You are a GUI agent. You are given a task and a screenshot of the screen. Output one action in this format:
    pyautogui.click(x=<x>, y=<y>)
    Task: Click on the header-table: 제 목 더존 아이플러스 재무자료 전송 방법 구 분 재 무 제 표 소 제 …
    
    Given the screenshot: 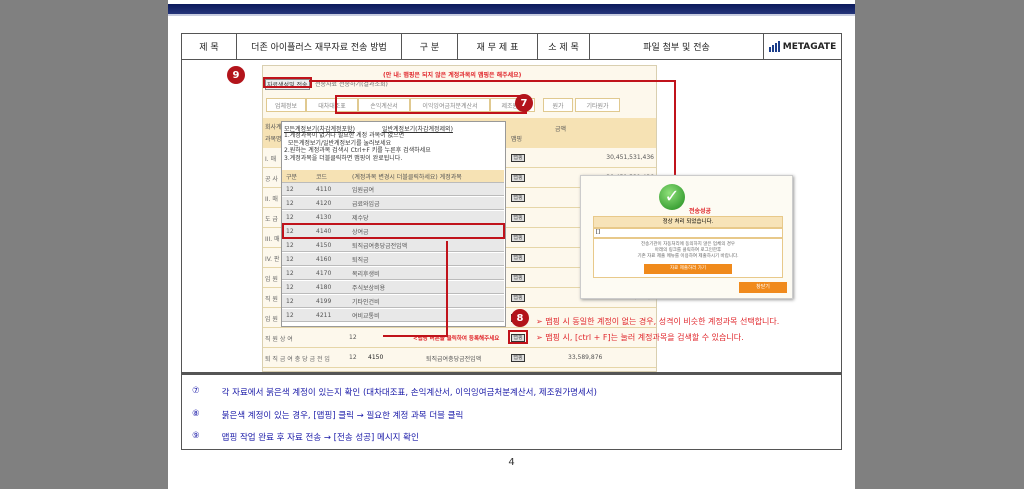 What is the action you would take?
    pyautogui.click(x=511, y=46)
    